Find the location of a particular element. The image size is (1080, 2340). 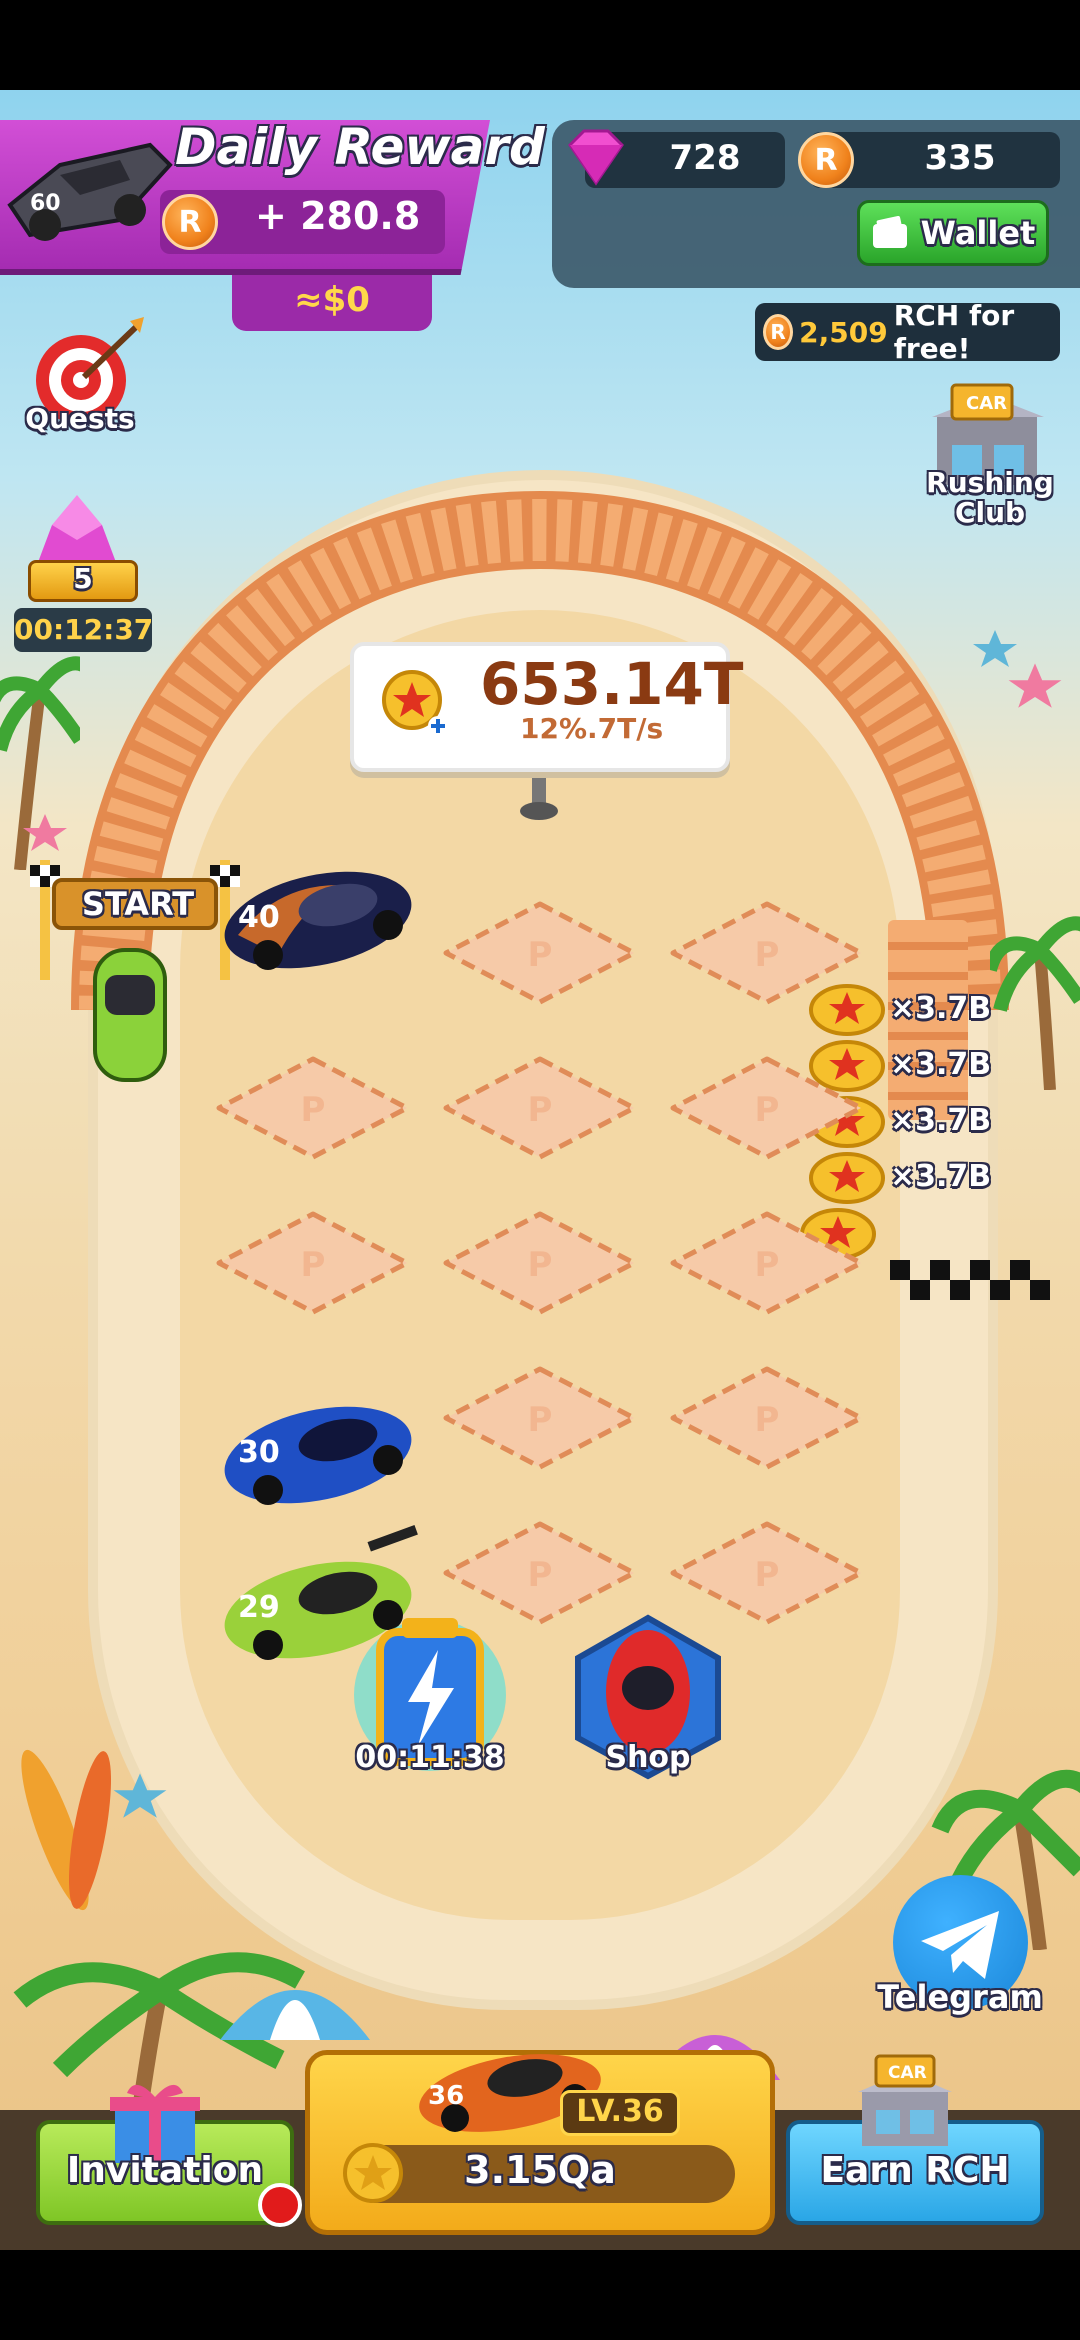

gem-count: 728 is located at coordinates (705, 158).